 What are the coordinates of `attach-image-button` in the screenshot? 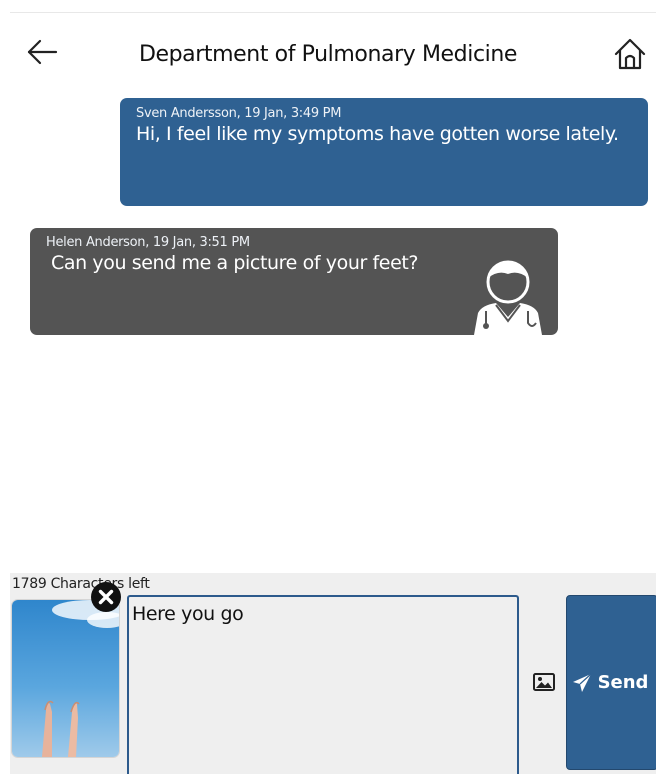 It's located at (544, 682).